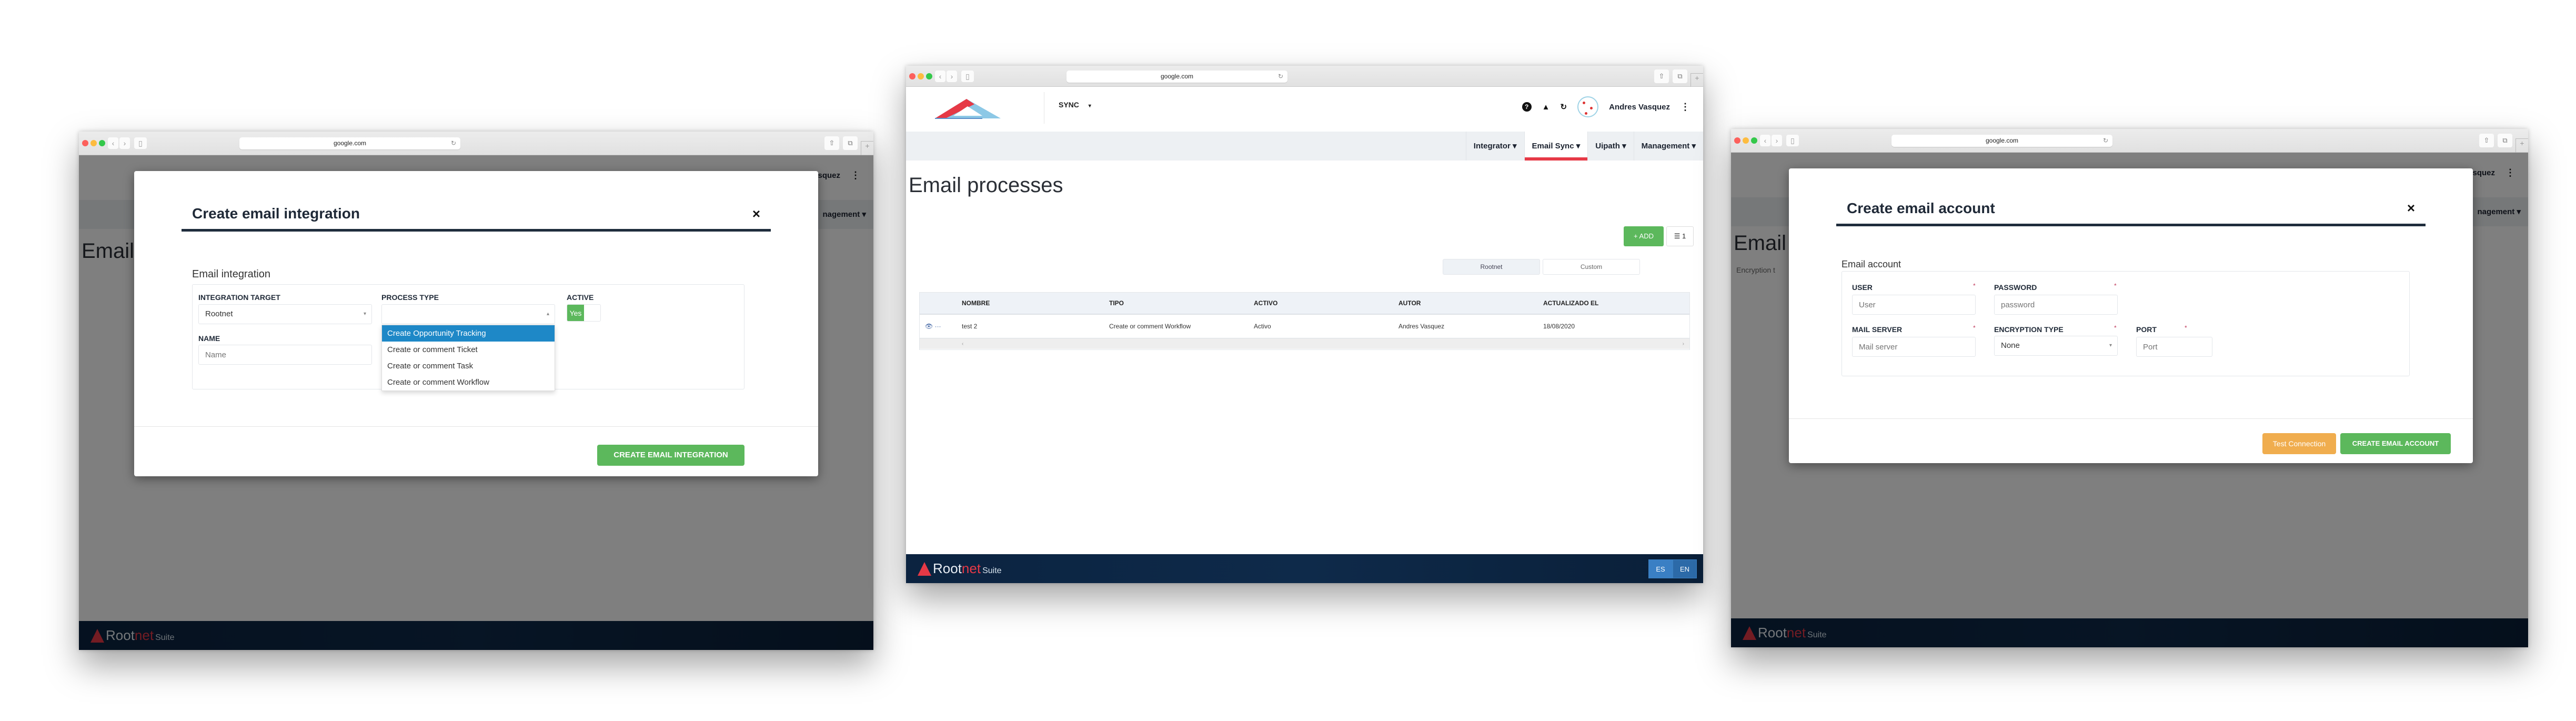  Describe the element at coordinates (285, 355) in the screenshot. I see `name-input` at that location.